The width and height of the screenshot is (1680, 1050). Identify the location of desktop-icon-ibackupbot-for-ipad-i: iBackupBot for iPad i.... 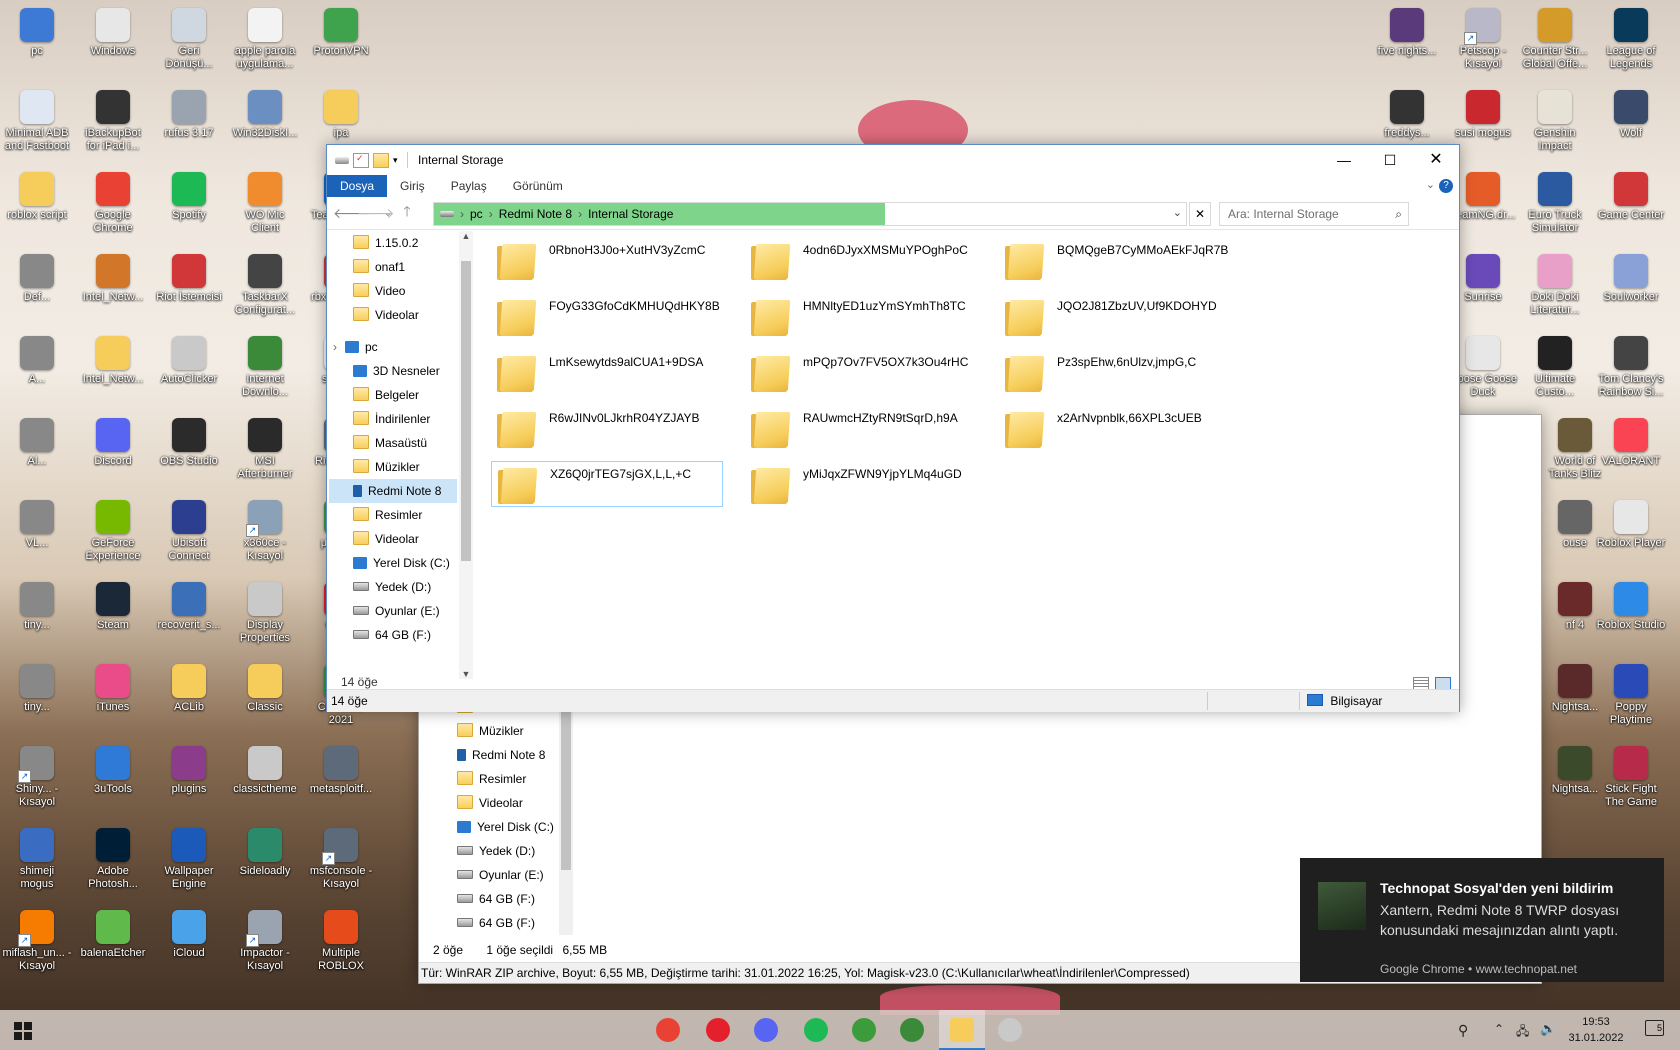
(113, 121).